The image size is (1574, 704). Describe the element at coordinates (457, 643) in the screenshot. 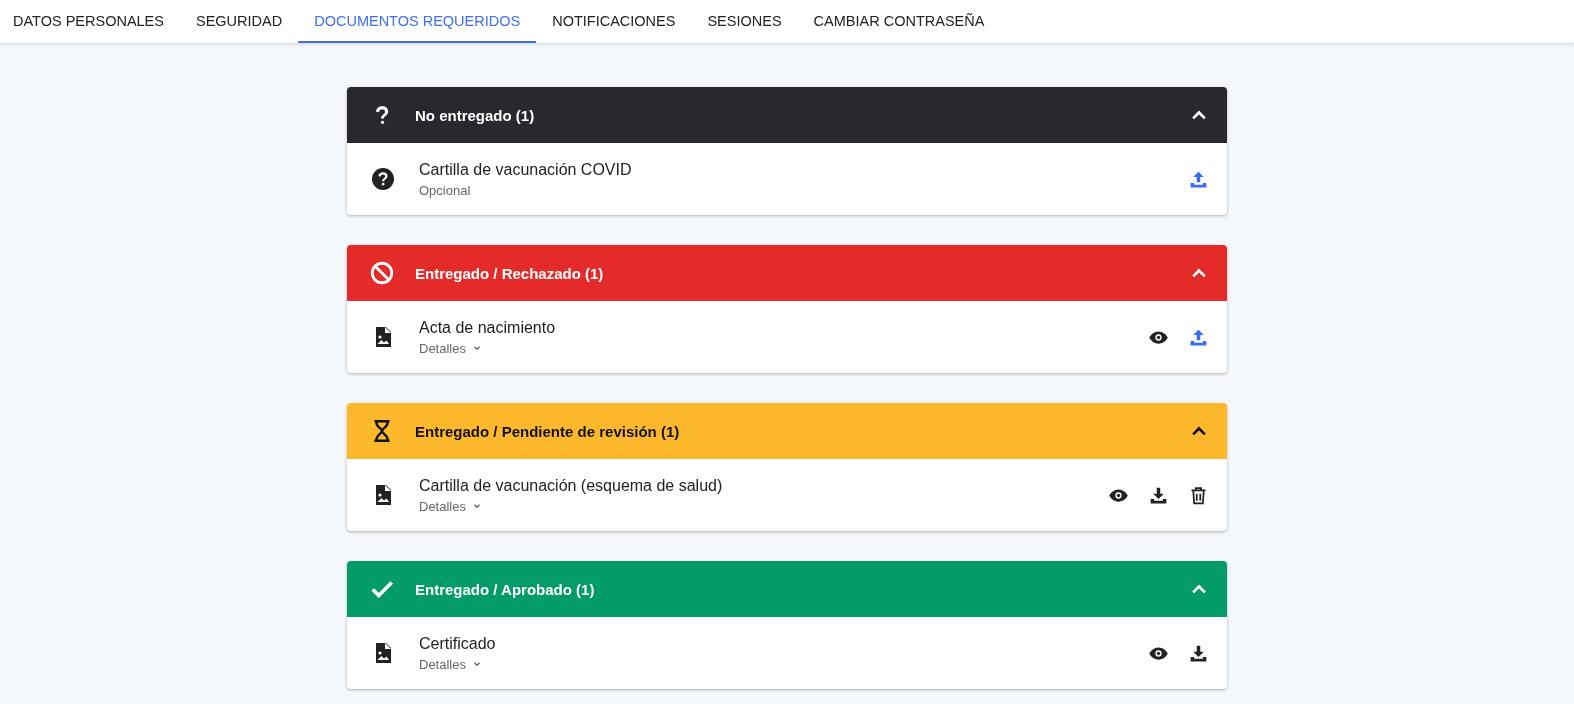

I see `document-name: Certificado` at that location.